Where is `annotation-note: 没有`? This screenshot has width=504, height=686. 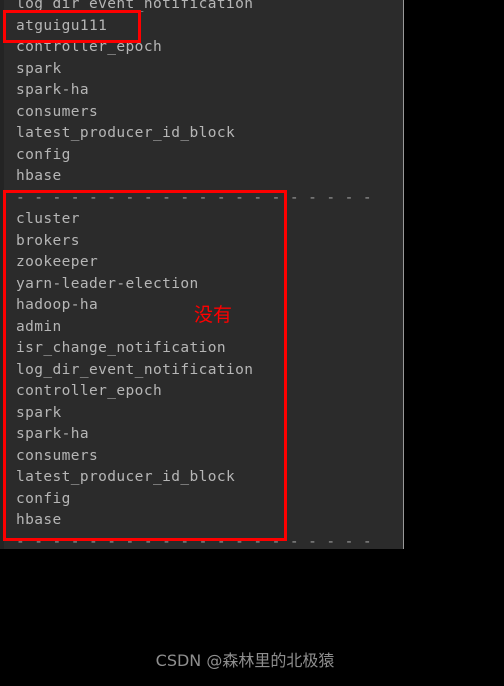
annotation-note: 没有 is located at coordinates (213, 315).